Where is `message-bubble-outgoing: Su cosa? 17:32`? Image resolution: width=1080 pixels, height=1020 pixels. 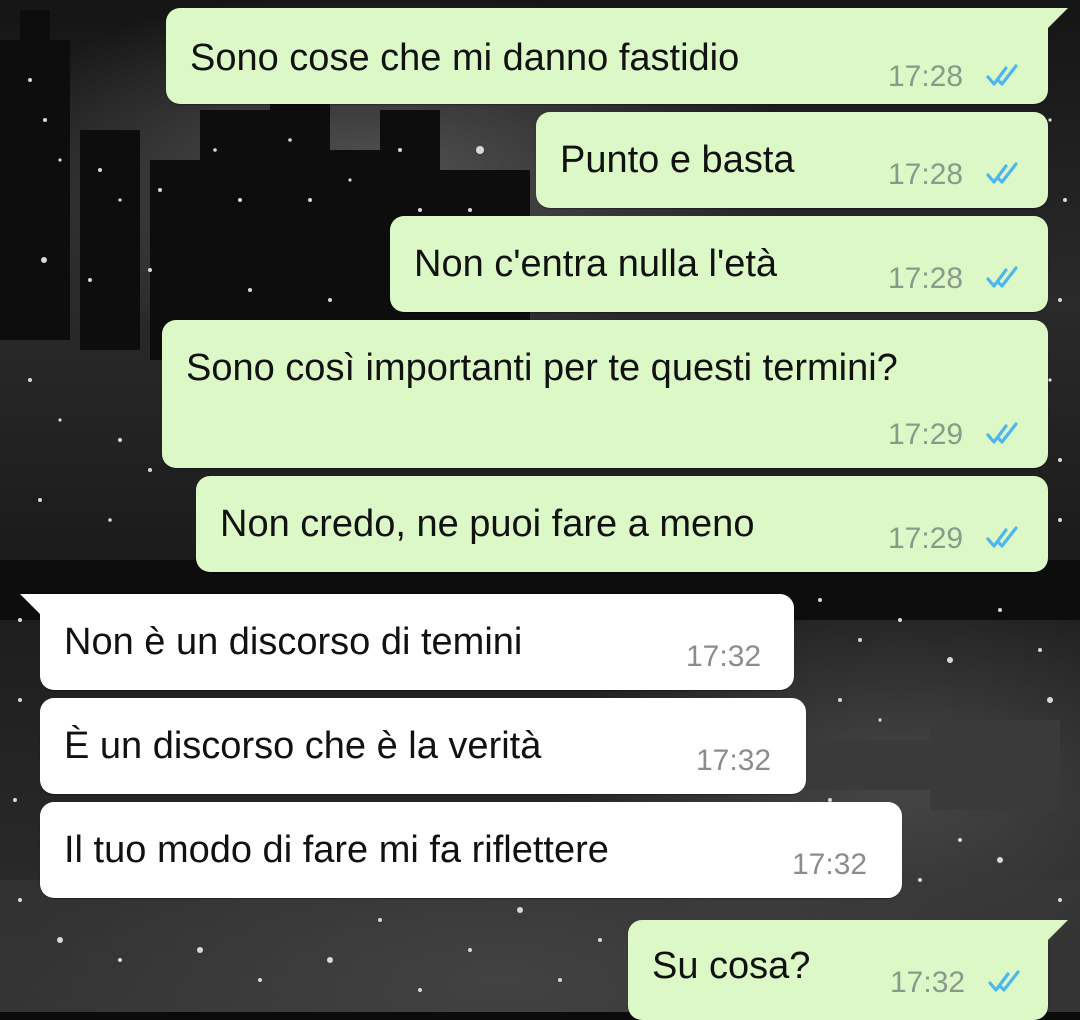 message-bubble-outgoing: Su cosa? 17:32 is located at coordinates (848, 970).